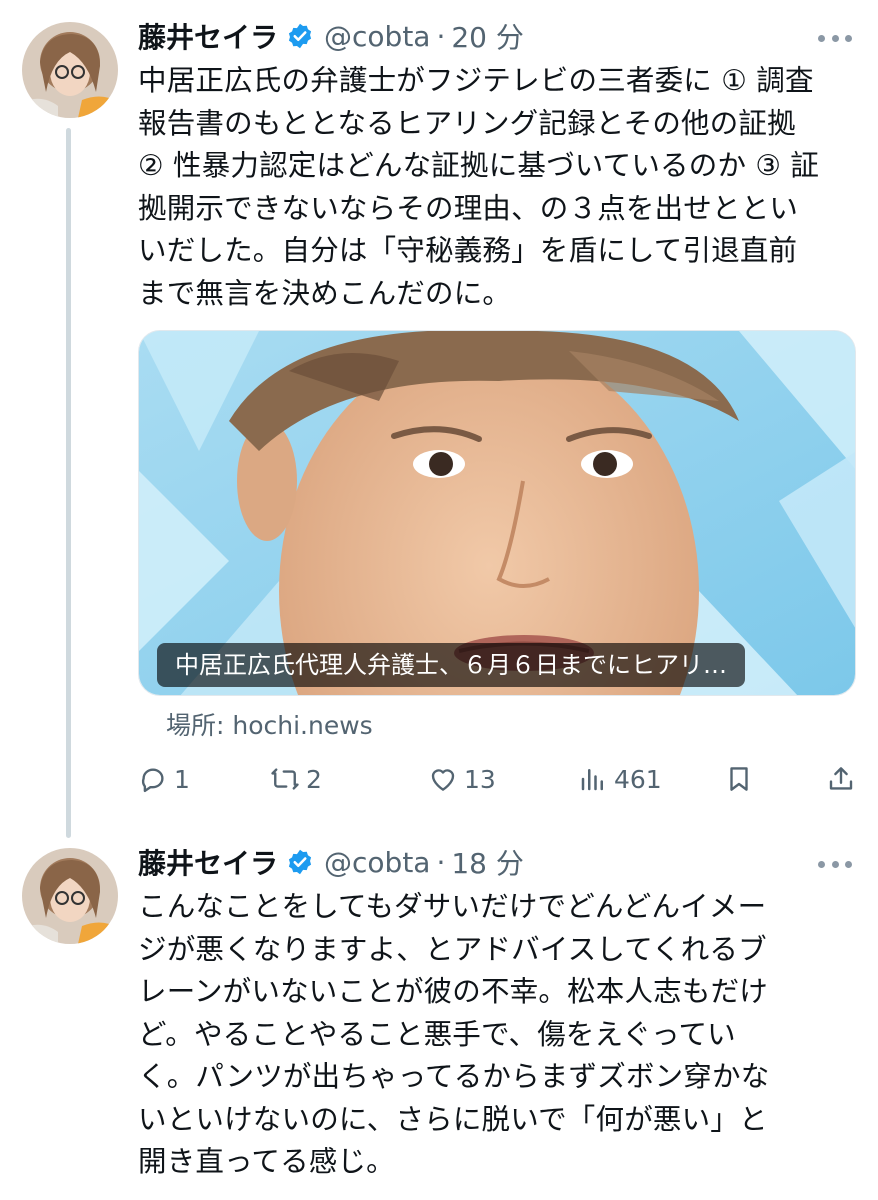 This screenshot has height=1200, width=878. Describe the element at coordinates (480, 779) in the screenshot. I see `like-count: 13` at that location.